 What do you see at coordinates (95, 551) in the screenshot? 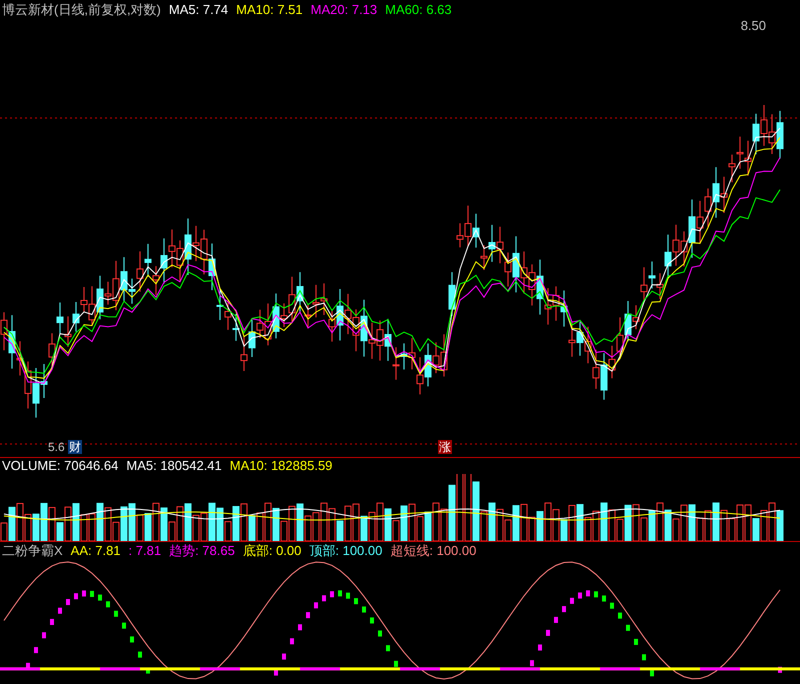
I see `indicator-value: AA: 7.81` at bounding box center [95, 551].